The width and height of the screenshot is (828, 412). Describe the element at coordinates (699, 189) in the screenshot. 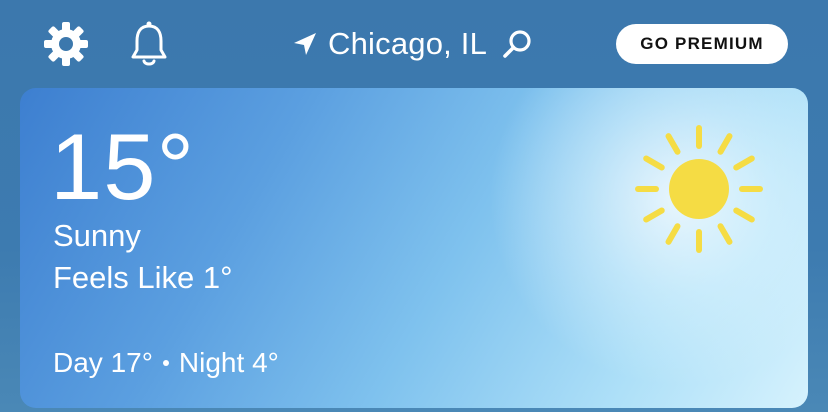

I see `sun-icon` at that location.